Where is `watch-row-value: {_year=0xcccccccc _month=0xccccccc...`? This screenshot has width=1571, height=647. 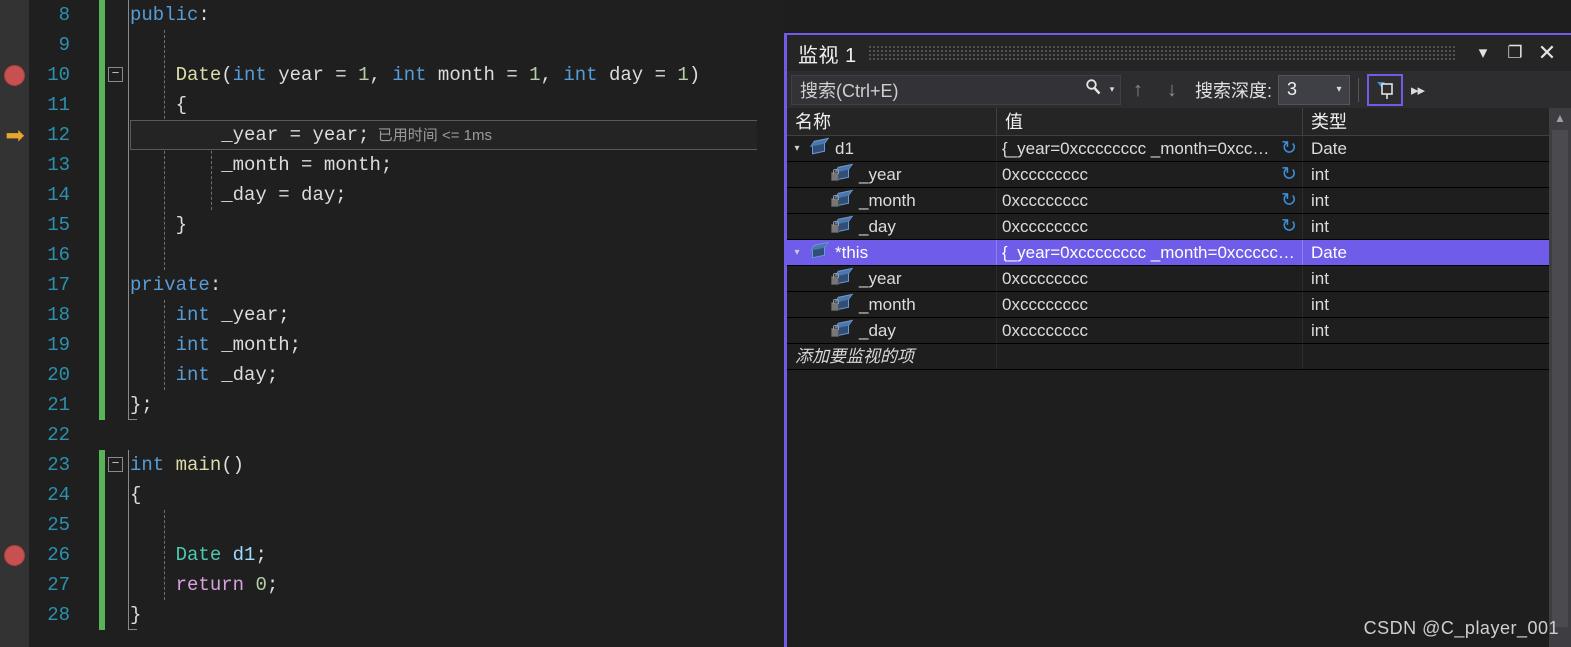 watch-row-value: {_year=0xcccccccc _month=0xccccccc... is located at coordinates (1152, 252).